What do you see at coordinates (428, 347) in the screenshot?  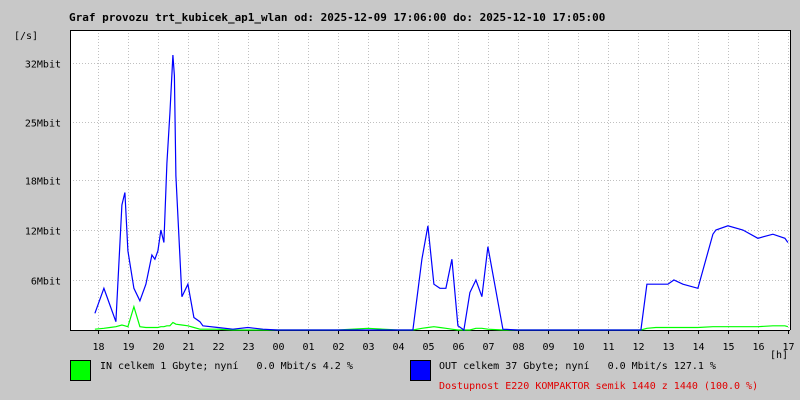 I see `x-tick-label: 05` at bounding box center [428, 347].